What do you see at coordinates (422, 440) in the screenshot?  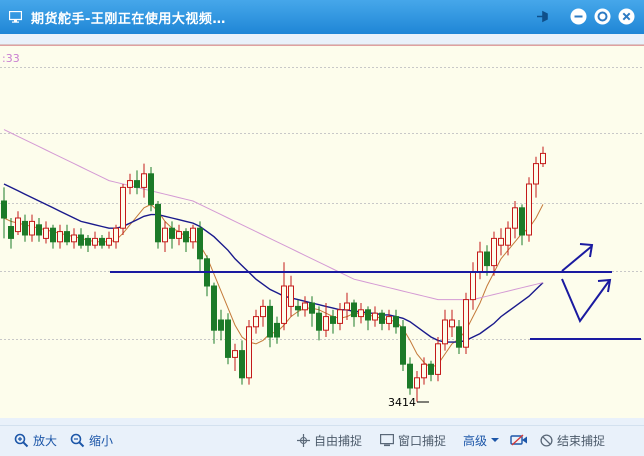 I see `window-capture-label: 窗口捕捉` at bounding box center [422, 440].